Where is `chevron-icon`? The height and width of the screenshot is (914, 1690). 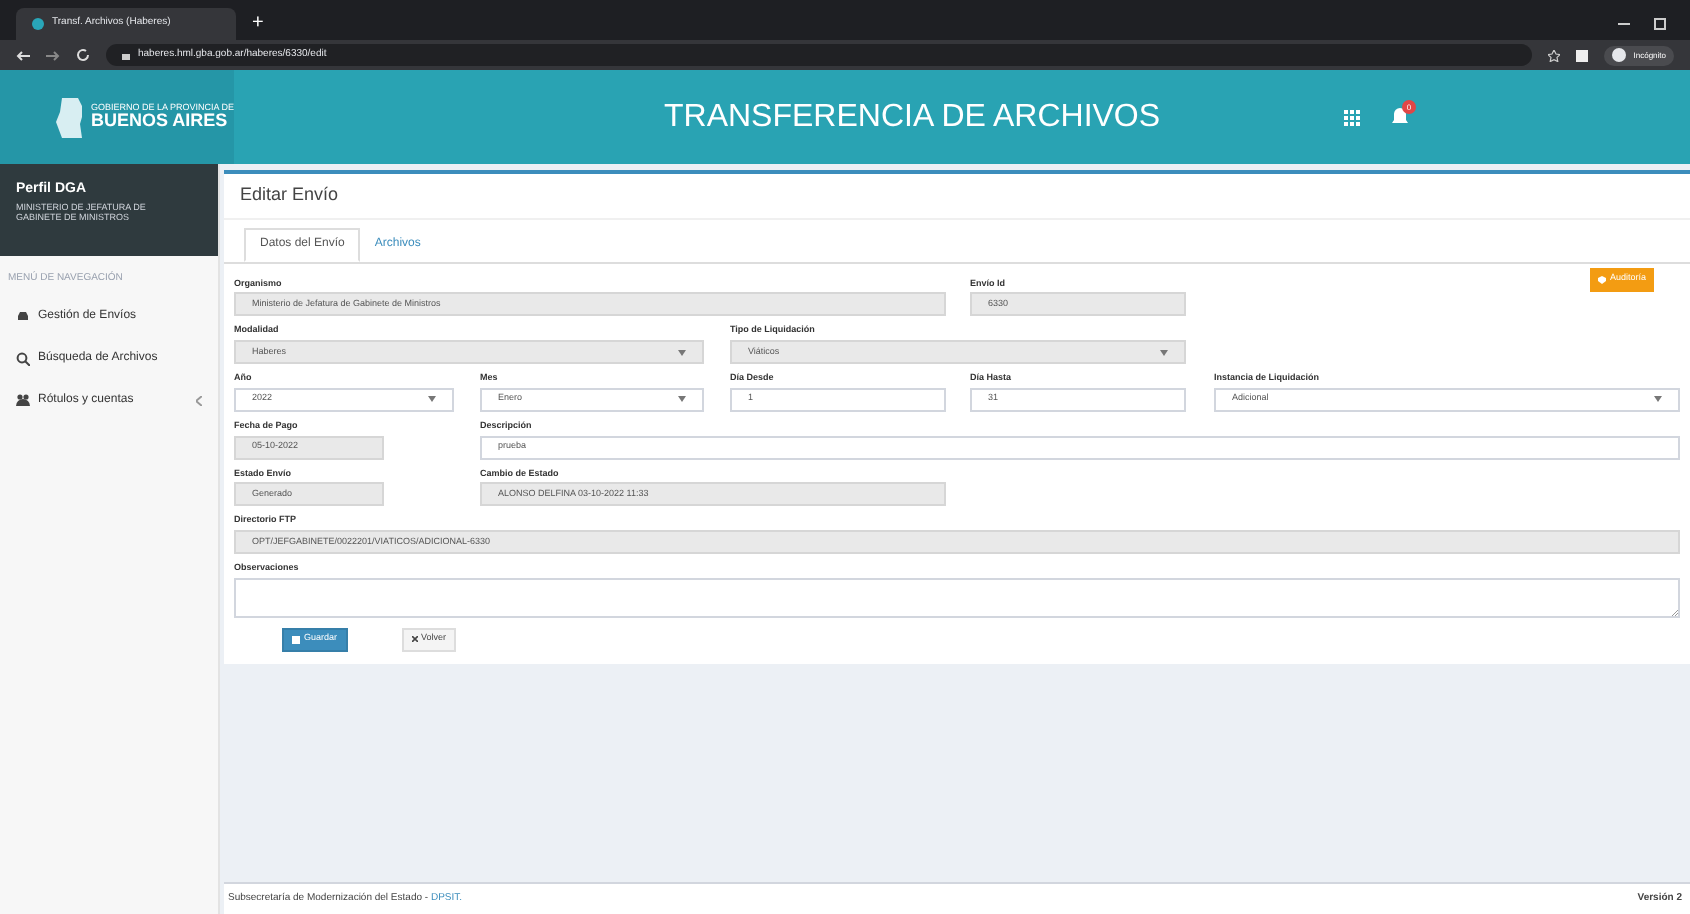 chevron-icon is located at coordinates (199, 400).